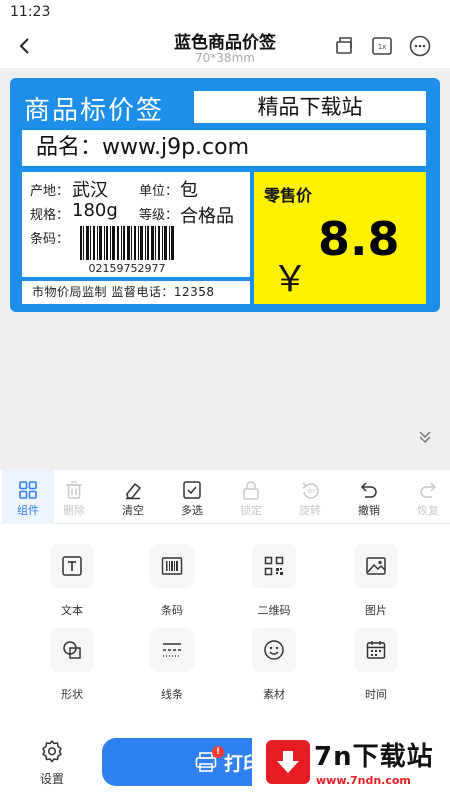 Image resolution: width=450 pixels, height=800 pixels. I want to click on label-footer: 市物价局监制 监督电话：12358, so click(136, 292).